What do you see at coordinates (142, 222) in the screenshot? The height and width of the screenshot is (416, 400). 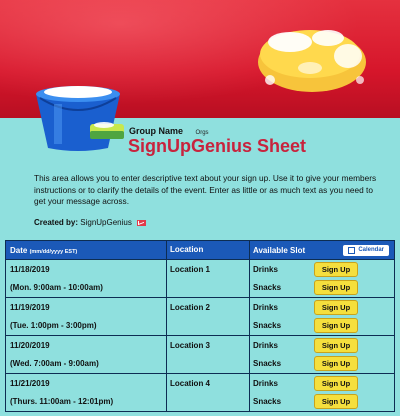 I see `mail-icon` at bounding box center [142, 222].